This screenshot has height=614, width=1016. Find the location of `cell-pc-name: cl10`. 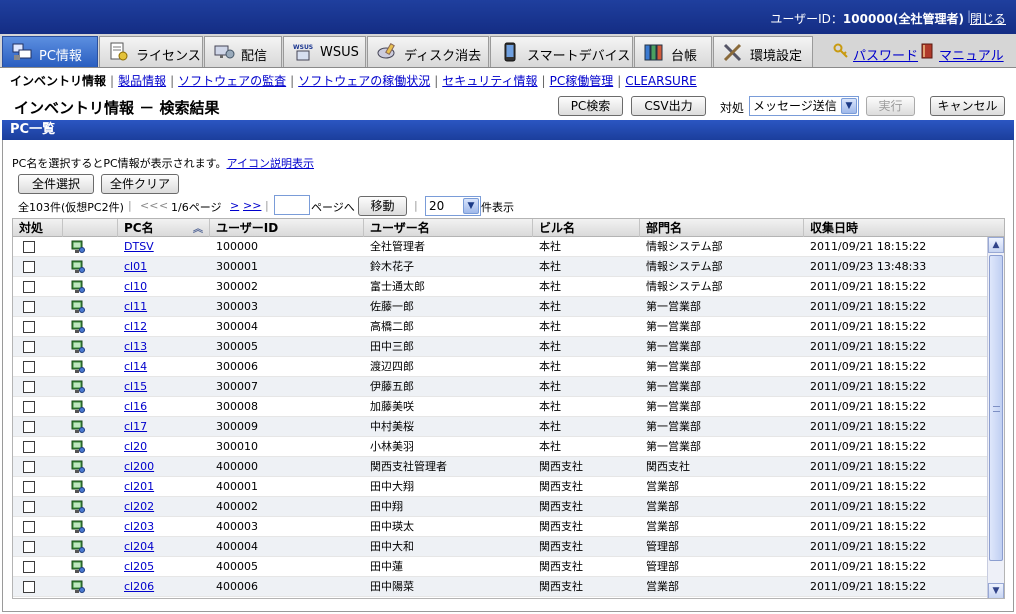

cell-pc-name: cl10 is located at coordinates (164, 287).